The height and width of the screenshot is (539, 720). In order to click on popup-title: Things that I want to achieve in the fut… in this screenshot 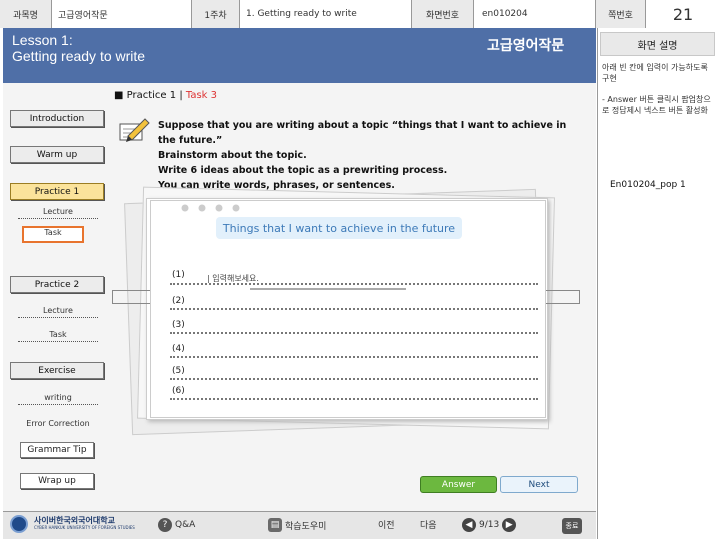, I will do `click(339, 228)`.